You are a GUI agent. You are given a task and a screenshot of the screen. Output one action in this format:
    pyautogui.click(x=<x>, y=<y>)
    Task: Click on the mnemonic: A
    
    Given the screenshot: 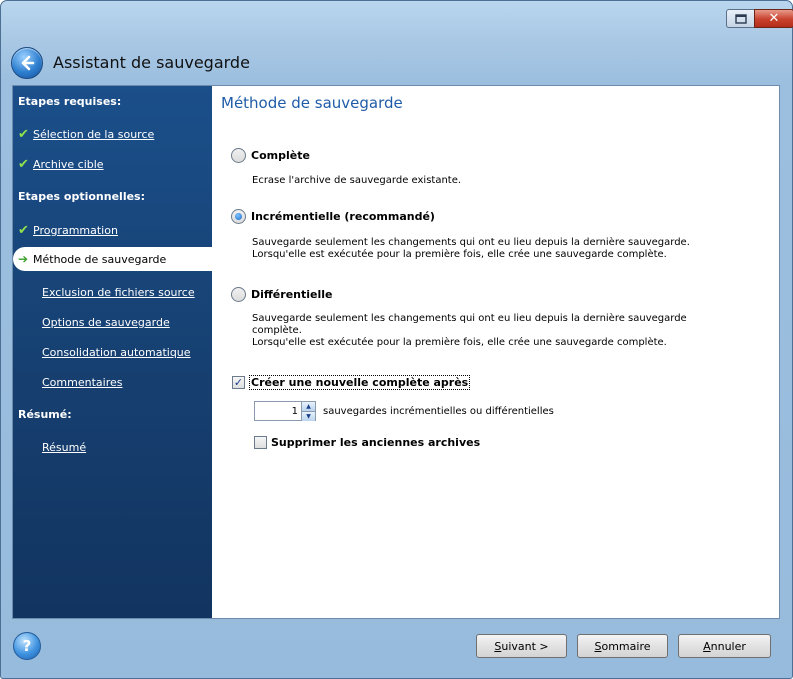 What is the action you would take?
    pyautogui.click(x=707, y=646)
    